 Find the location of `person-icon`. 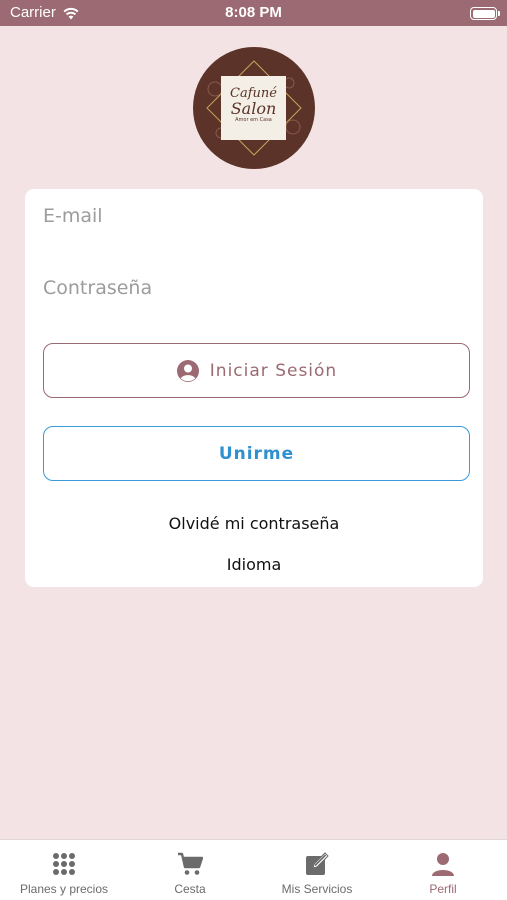

person-icon is located at coordinates (443, 864).